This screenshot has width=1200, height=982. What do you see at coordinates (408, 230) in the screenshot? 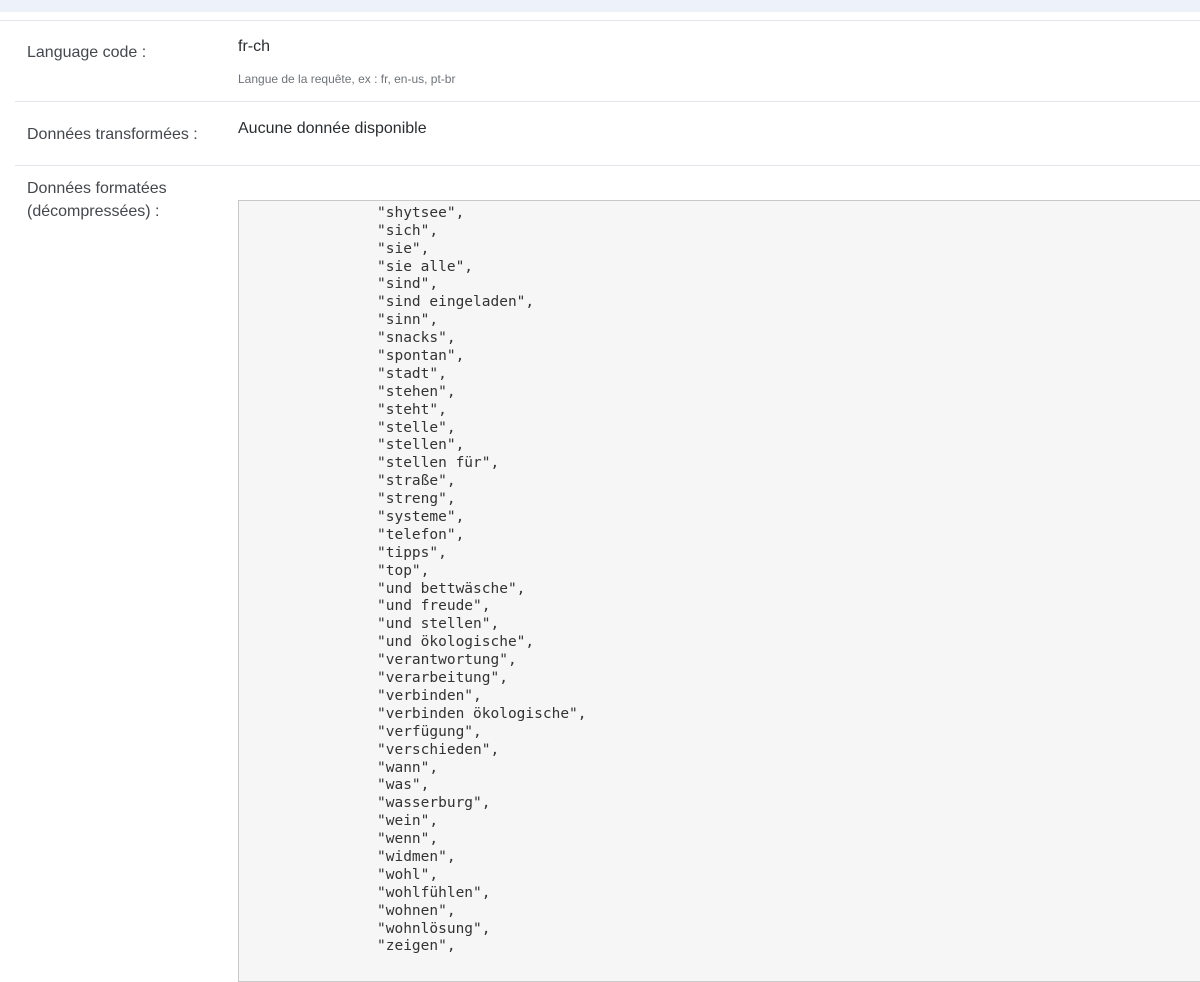
I see `code-line: "sich",` at bounding box center [408, 230].